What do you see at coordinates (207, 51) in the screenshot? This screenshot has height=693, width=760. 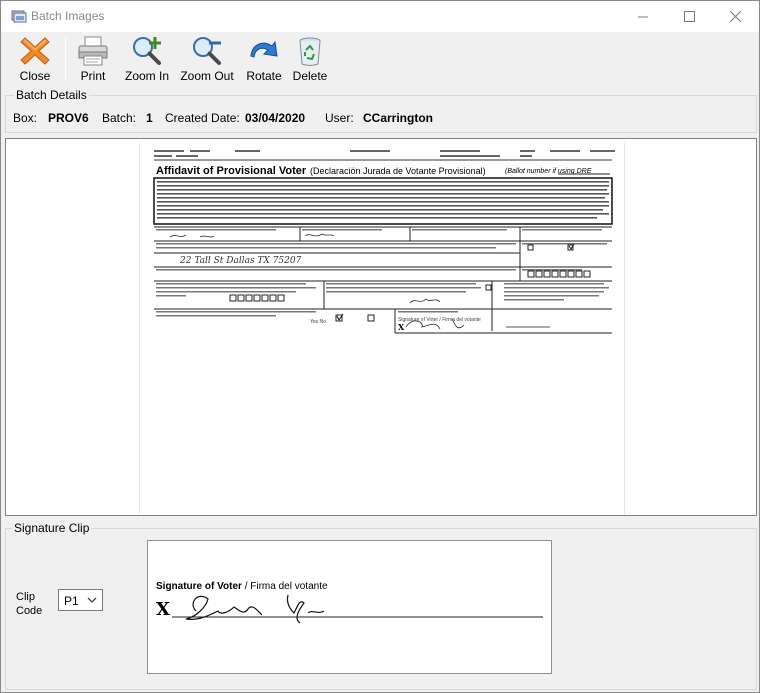 I see `zoom-out-icon` at bounding box center [207, 51].